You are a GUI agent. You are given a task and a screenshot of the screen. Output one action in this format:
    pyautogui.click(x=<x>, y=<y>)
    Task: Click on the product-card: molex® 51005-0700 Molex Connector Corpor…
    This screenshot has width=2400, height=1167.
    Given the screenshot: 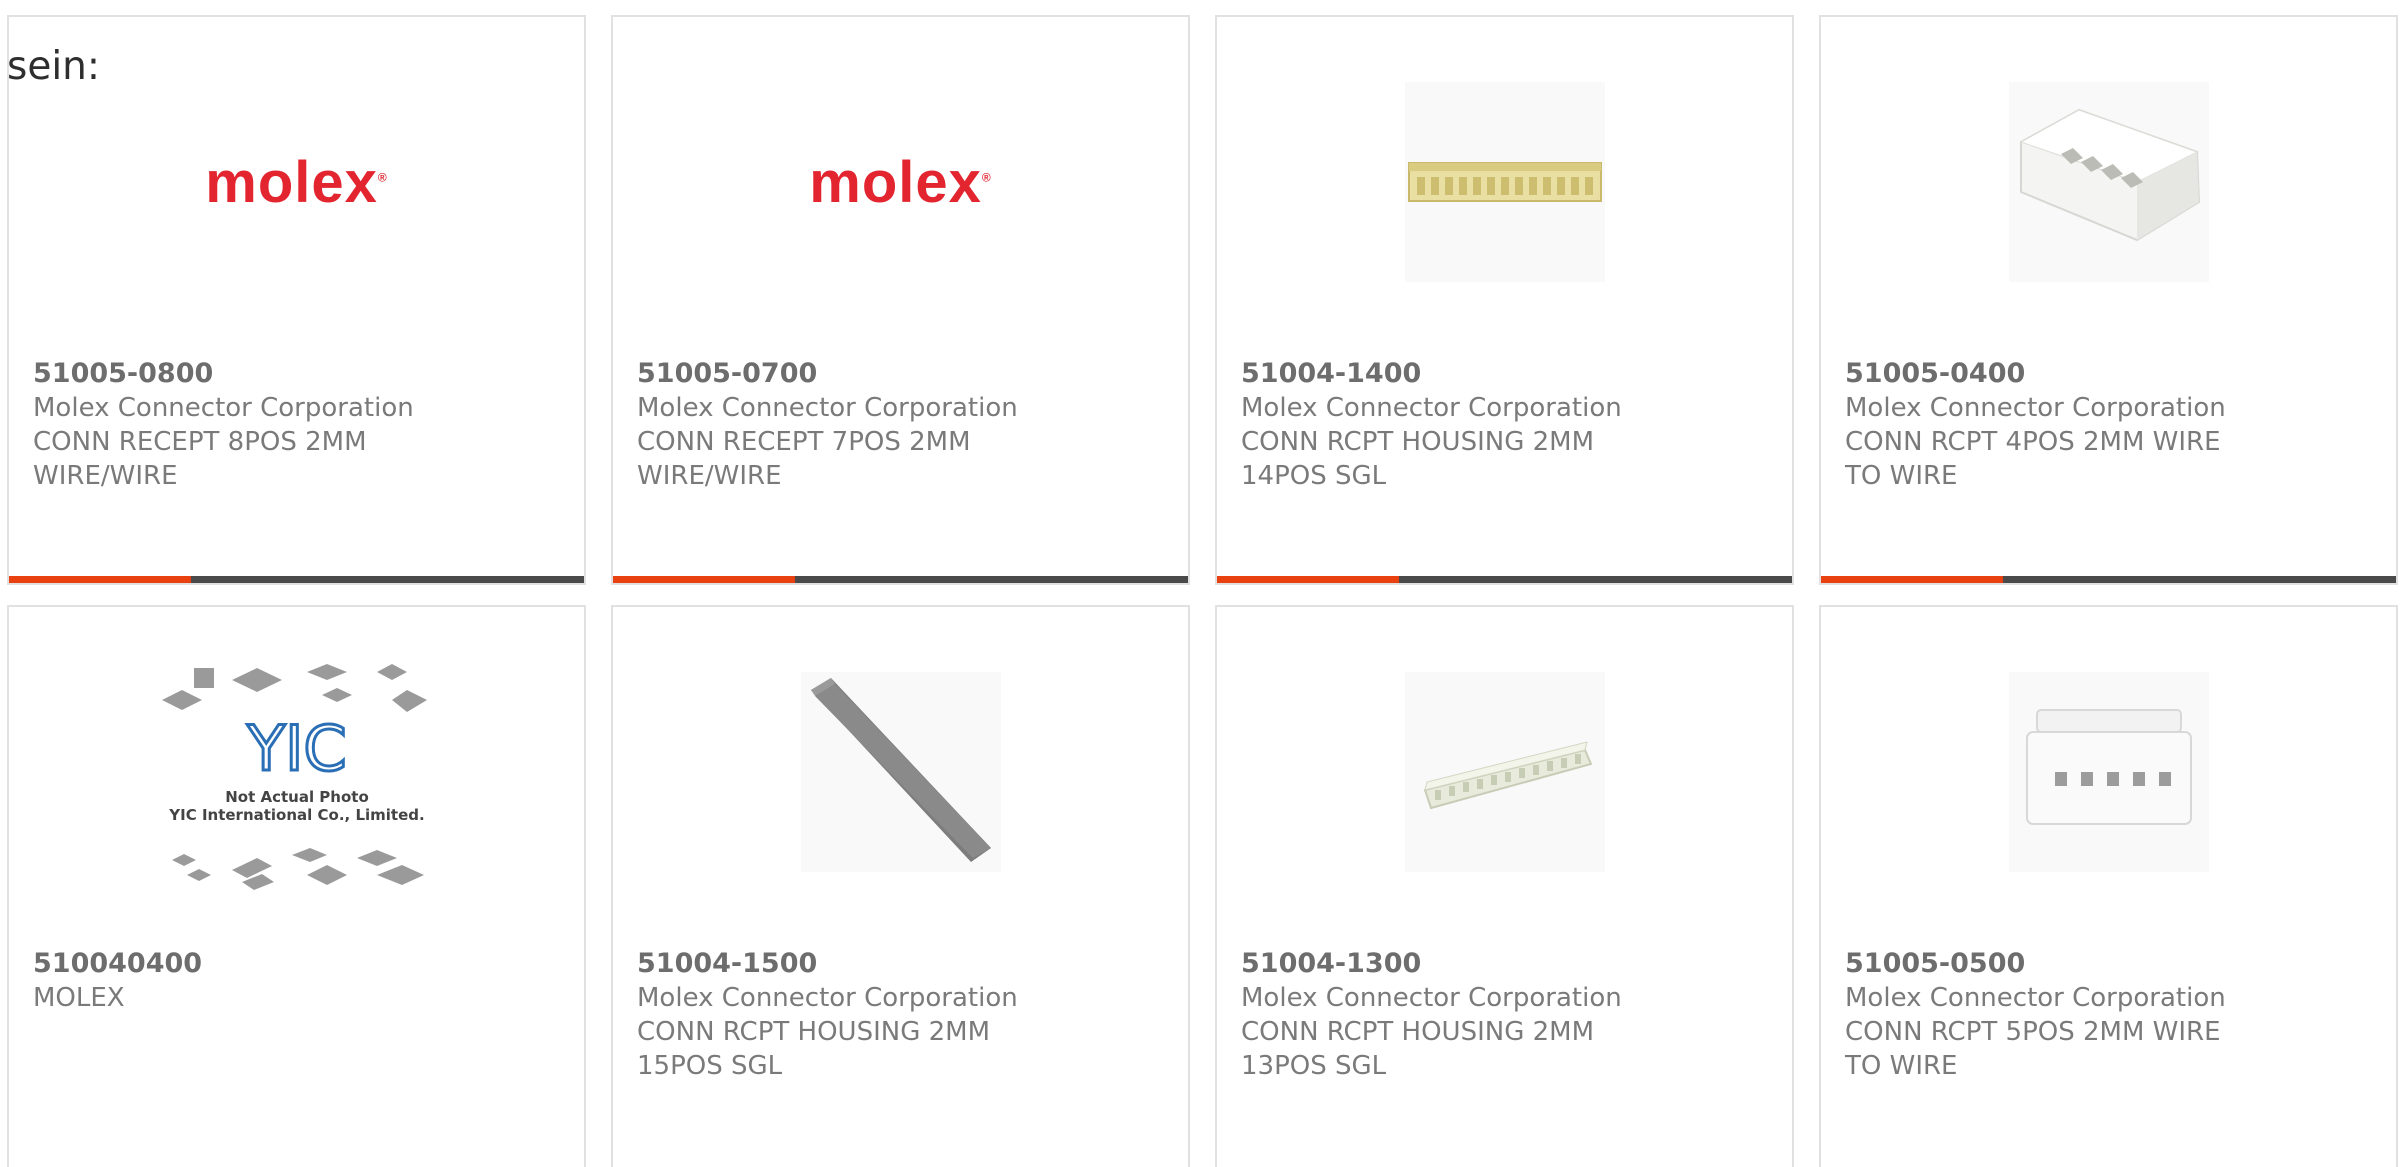 What is the action you would take?
    pyautogui.click(x=900, y=300)
    